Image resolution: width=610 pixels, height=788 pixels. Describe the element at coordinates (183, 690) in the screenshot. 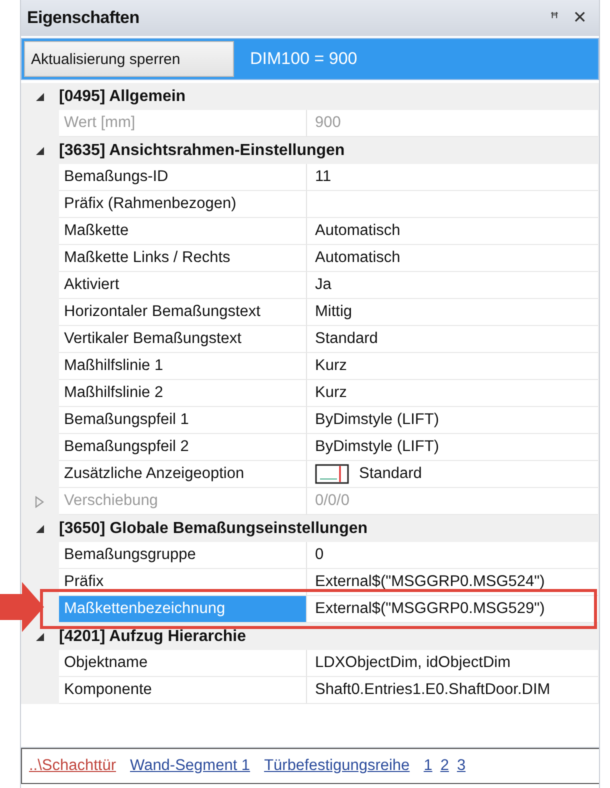

I see `property-name: Komponente` at that location.